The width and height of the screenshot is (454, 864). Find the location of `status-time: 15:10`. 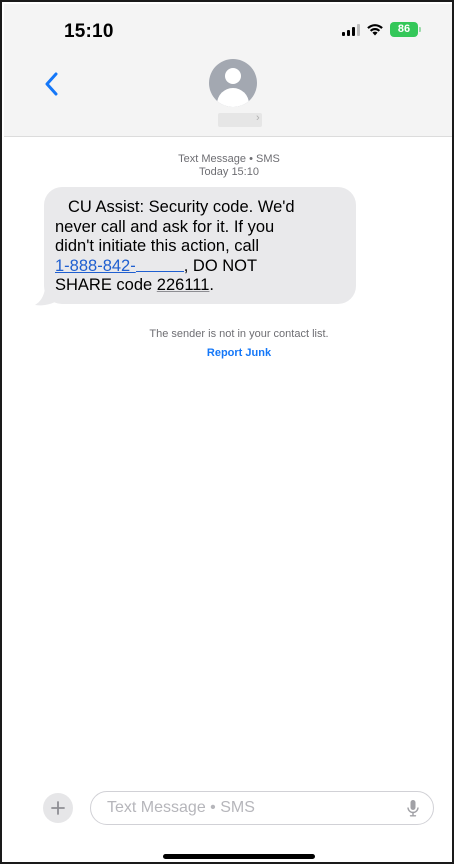

status-time: 15:10 is located at coordinates (89, 31).